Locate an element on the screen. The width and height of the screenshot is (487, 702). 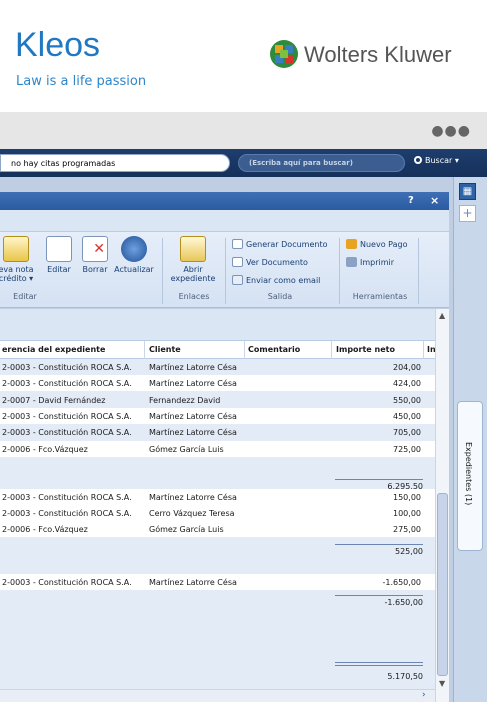
note-icon is located at coordinates (16, 249).